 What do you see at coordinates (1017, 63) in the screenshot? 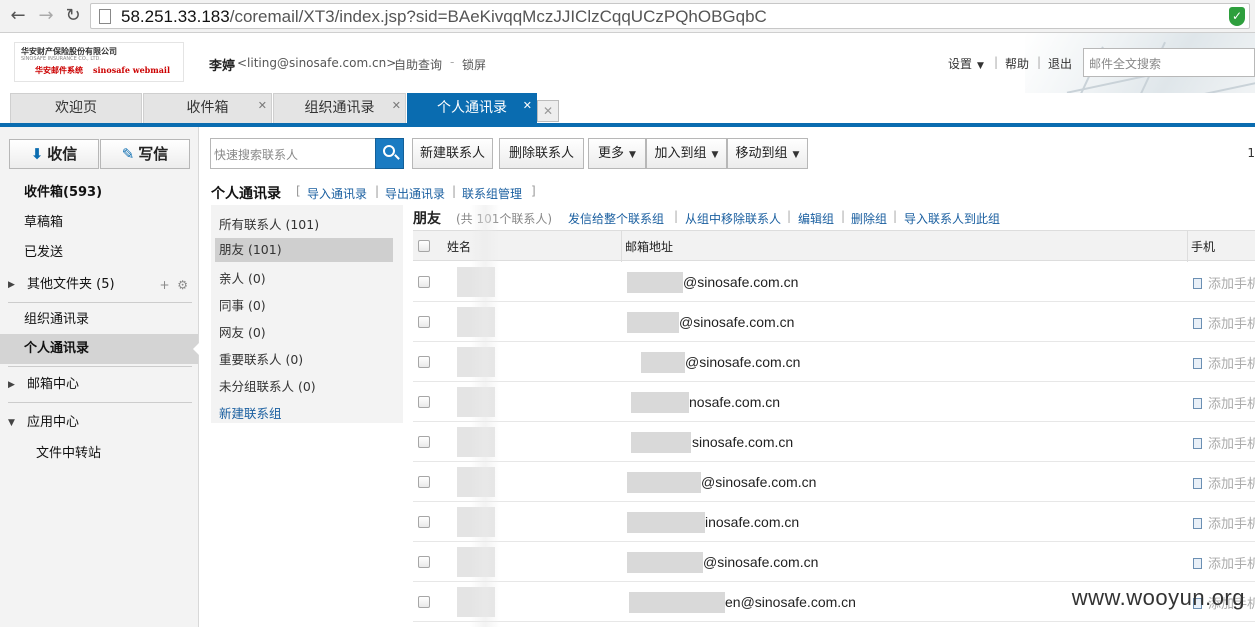
I see `help-link: 帮助` at bounding box center [1017, 63].